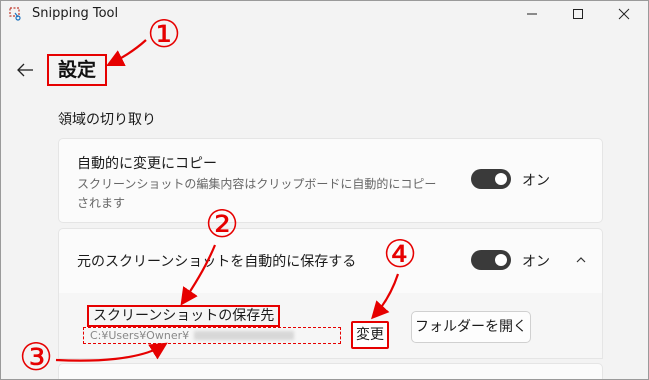 The width and height of the screenshot is (649, 380). I want to click on save-location-path: C:¥Users¥Owner¥, so click(212, 335).